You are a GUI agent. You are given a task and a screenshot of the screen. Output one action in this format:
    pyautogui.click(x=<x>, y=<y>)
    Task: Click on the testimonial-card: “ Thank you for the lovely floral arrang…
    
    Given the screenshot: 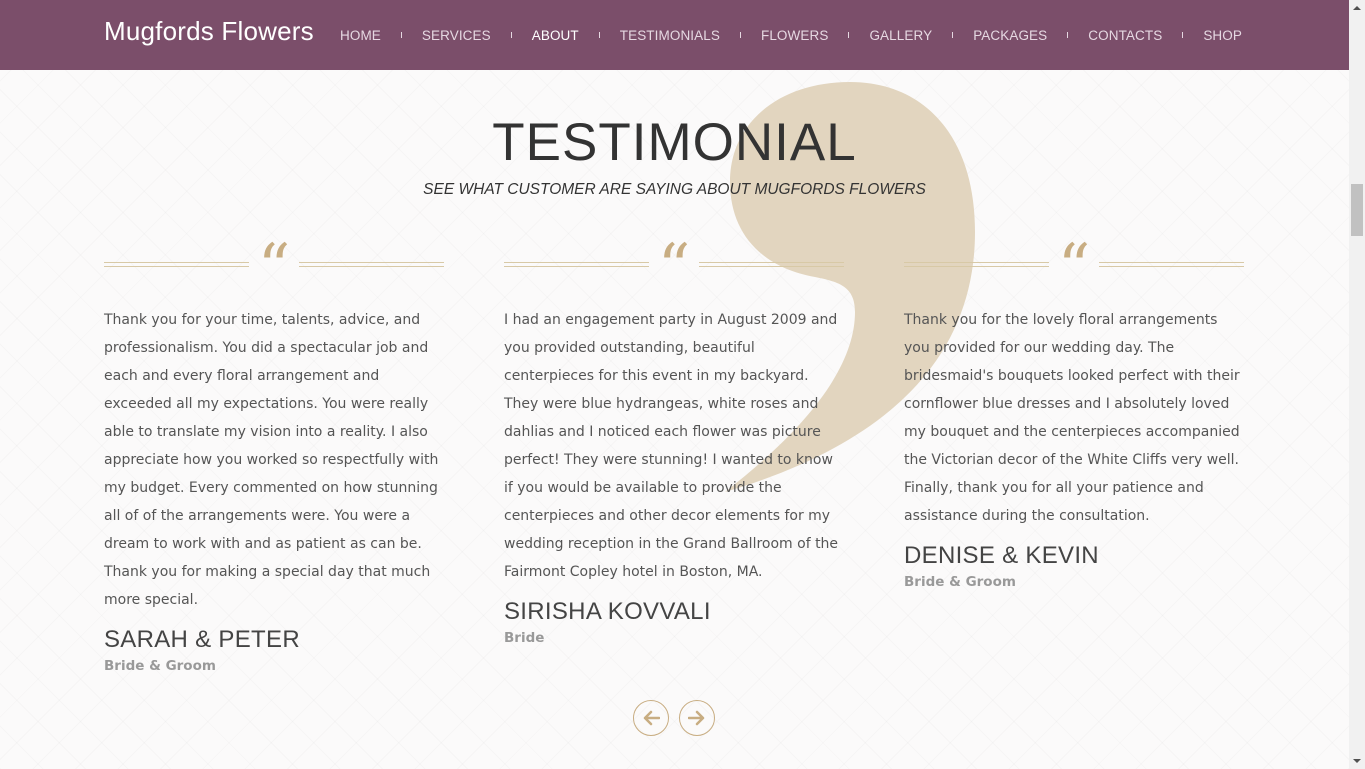 What is the action you would take?
    pyautogui.click(x=1074, y=413)
    